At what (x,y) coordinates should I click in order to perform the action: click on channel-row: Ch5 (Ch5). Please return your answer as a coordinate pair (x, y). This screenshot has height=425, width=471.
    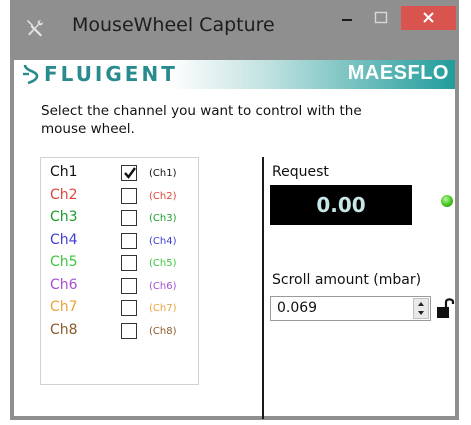
    Looking at the image, I should click on (119, 264).